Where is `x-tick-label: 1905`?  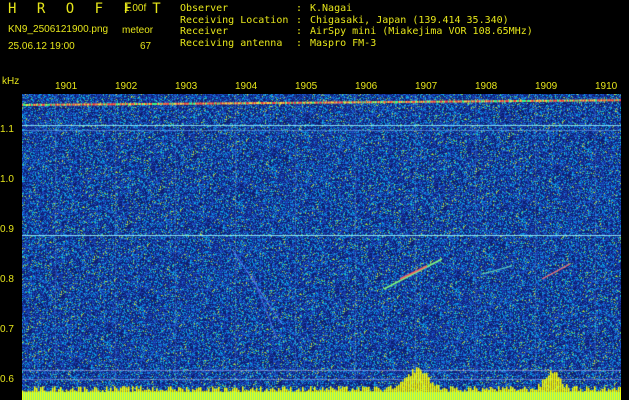 x-tick-label: 1905 is located at coordinates (306, 86).